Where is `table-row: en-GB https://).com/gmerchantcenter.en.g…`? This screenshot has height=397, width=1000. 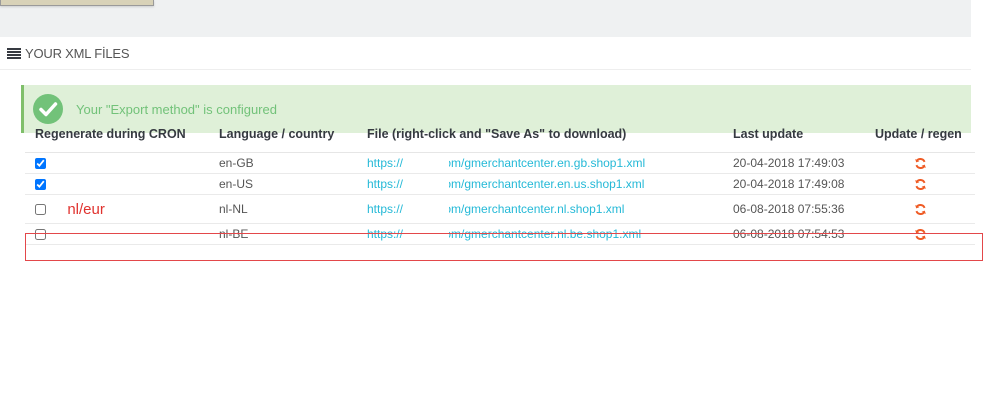
table-row: en-GB https://).com/gmerchantcenter.en.g… is located at coordinates (500, 163).